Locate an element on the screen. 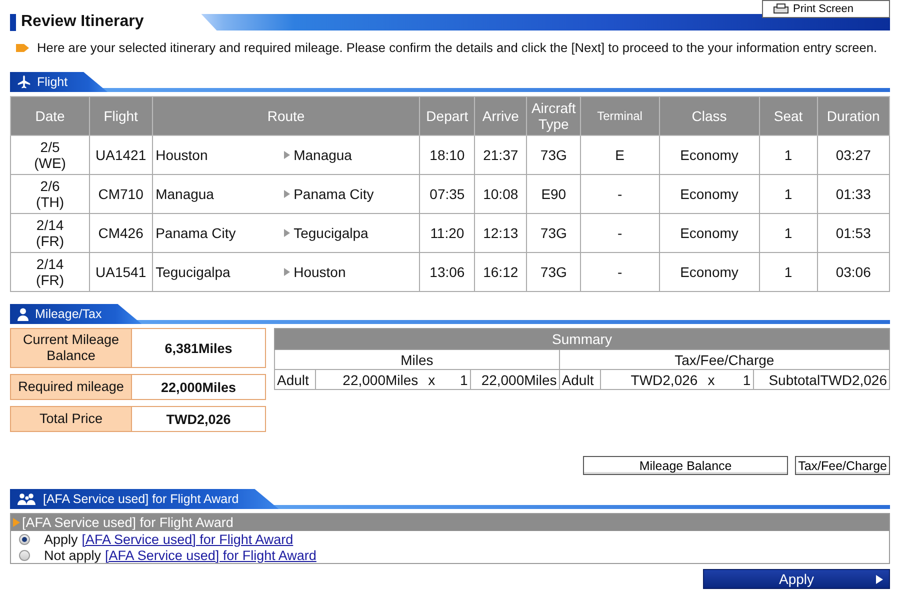  panel-title: [AFA Service used] for Flight Award is located at coordinates (128, 522).